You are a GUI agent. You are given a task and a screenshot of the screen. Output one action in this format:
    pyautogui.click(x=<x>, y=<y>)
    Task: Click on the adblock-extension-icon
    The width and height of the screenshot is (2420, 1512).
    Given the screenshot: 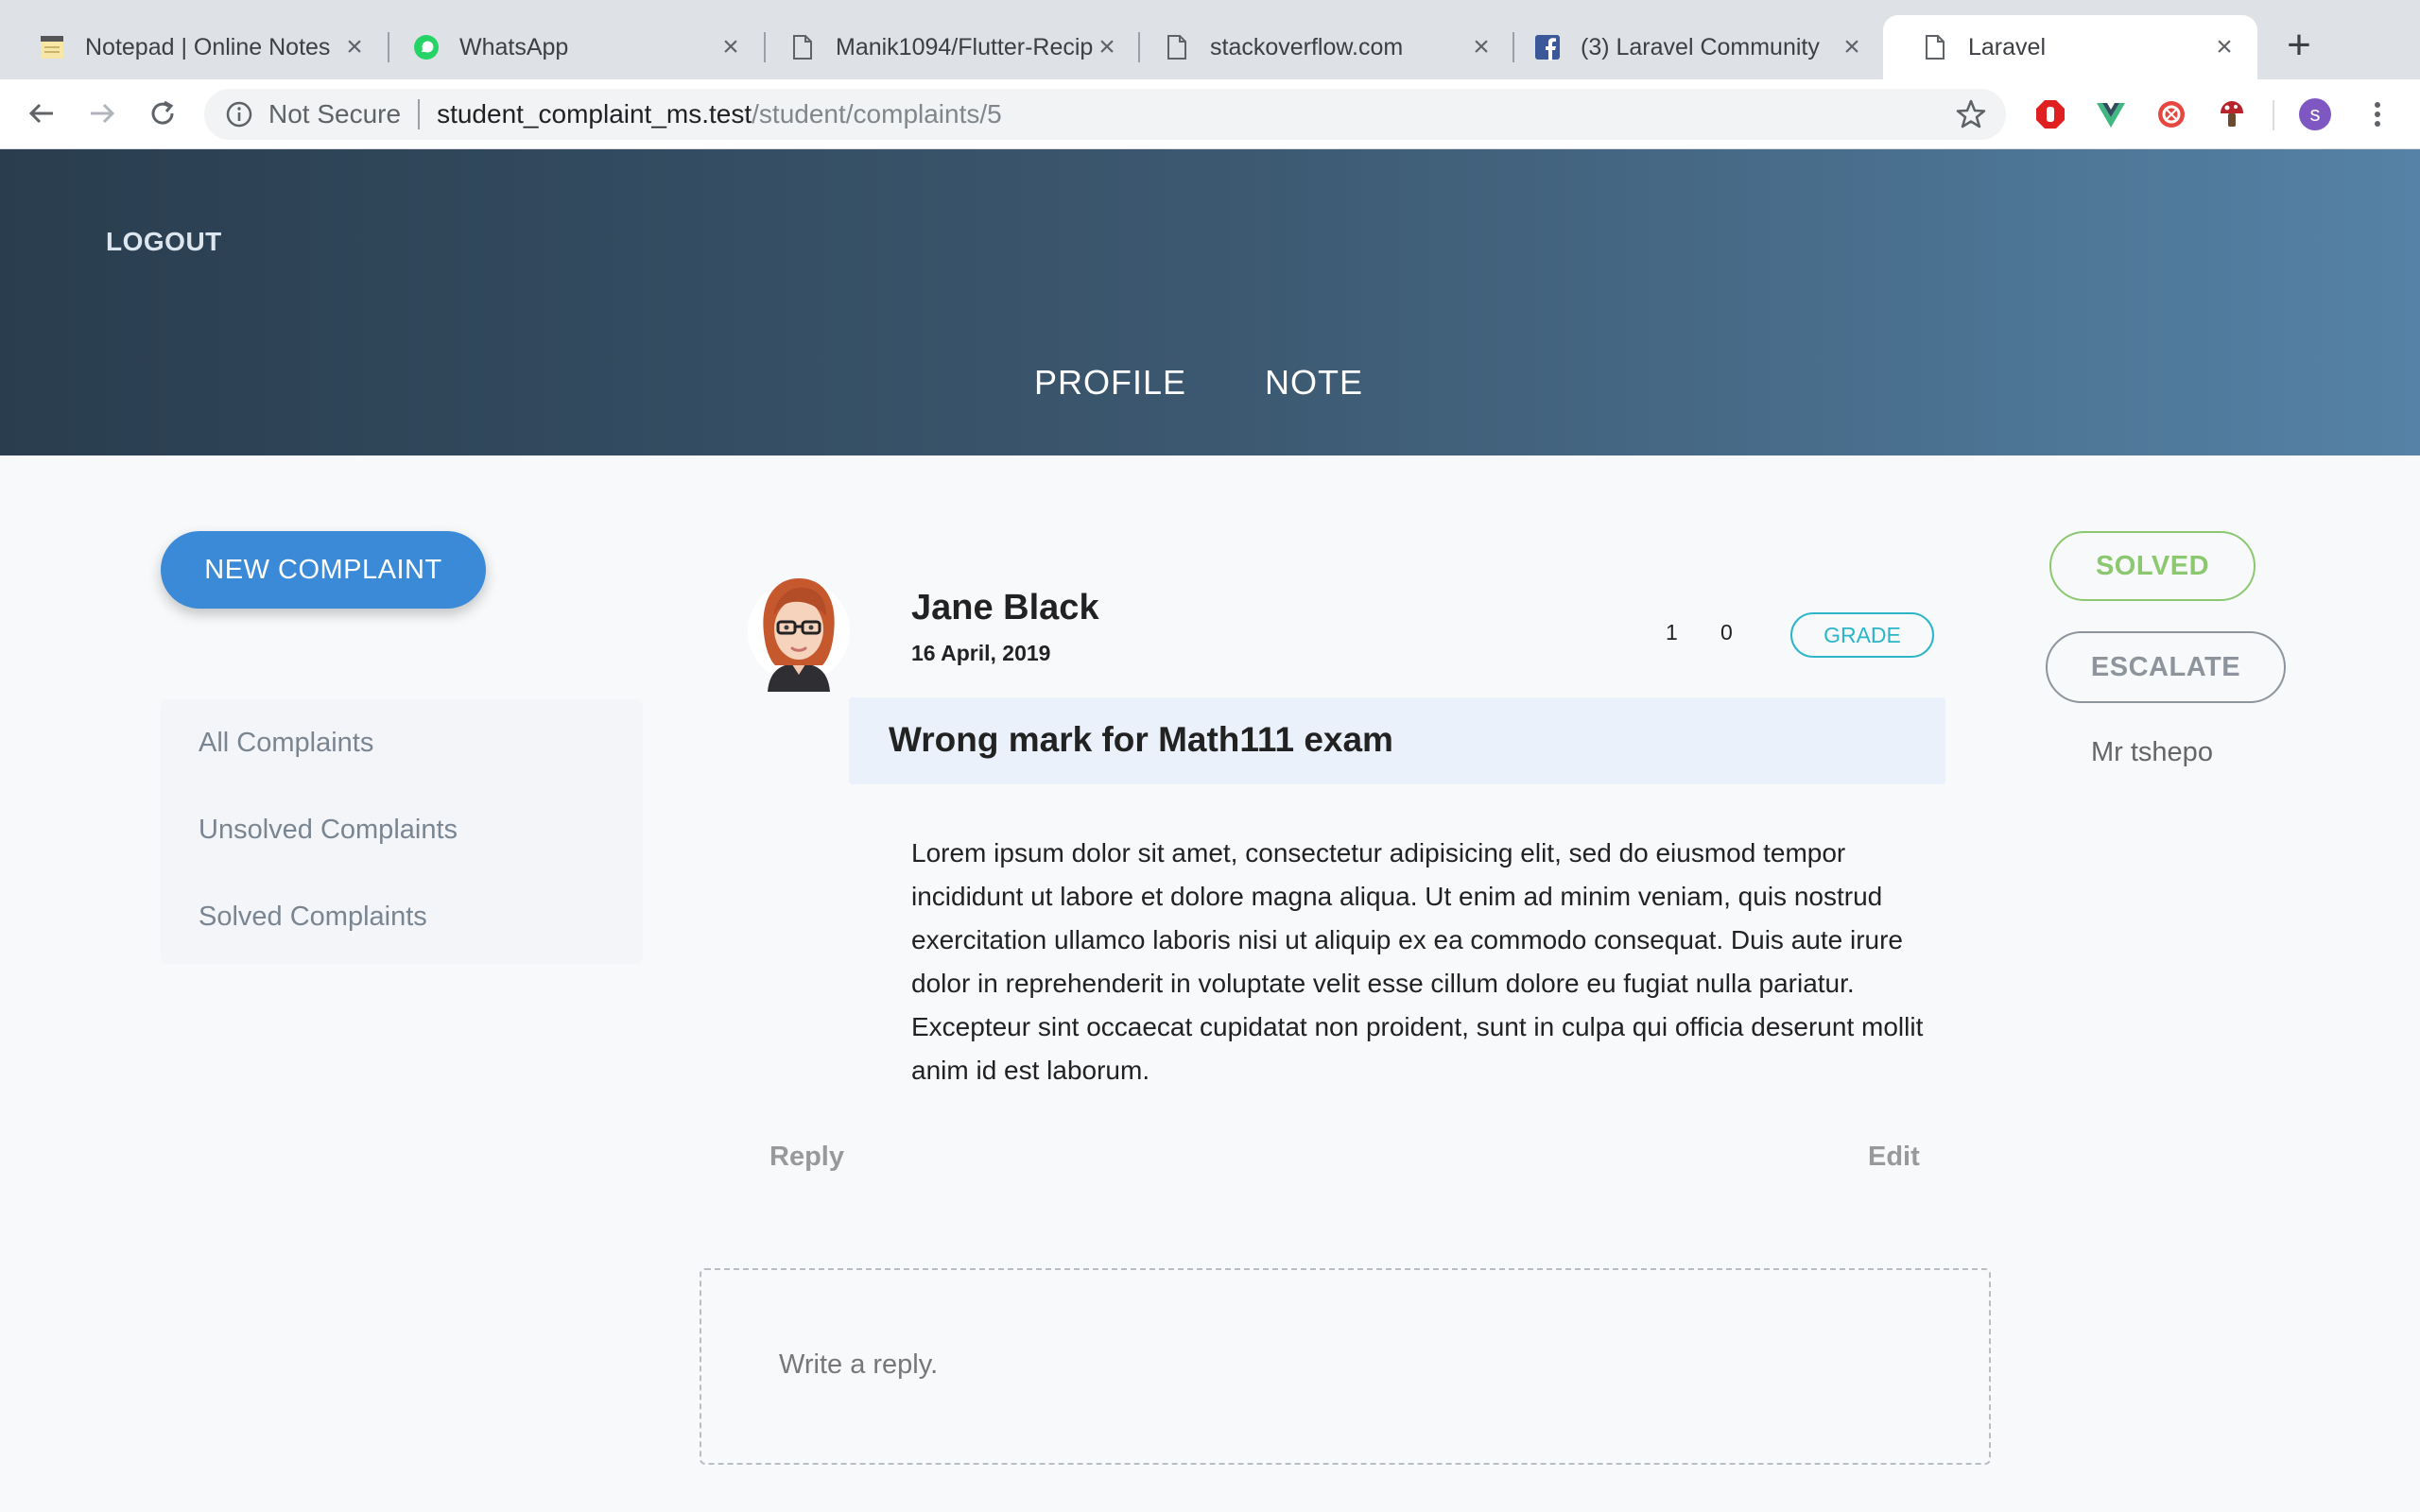 What is the action you would take?
    pyautogui.click(x=2050, y=114)
    